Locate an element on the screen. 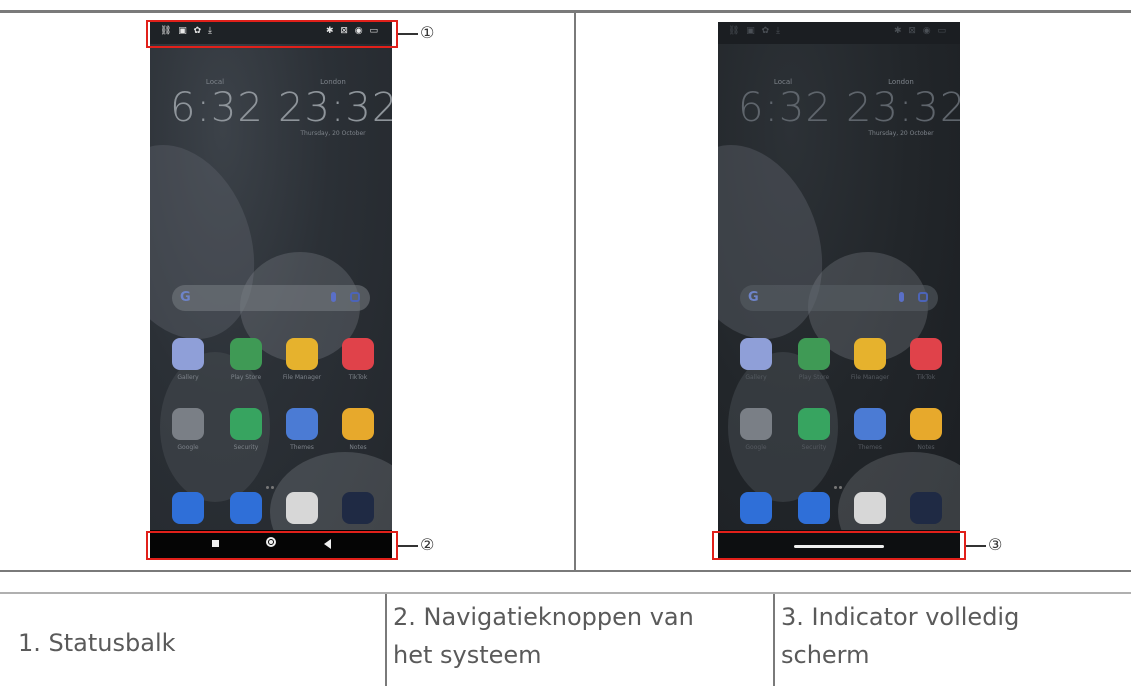 This screenshot has height=686, width=1131. status-icons-left: ⛓ ▣ ✿ ⤓ is located at coordinates (755, 31).